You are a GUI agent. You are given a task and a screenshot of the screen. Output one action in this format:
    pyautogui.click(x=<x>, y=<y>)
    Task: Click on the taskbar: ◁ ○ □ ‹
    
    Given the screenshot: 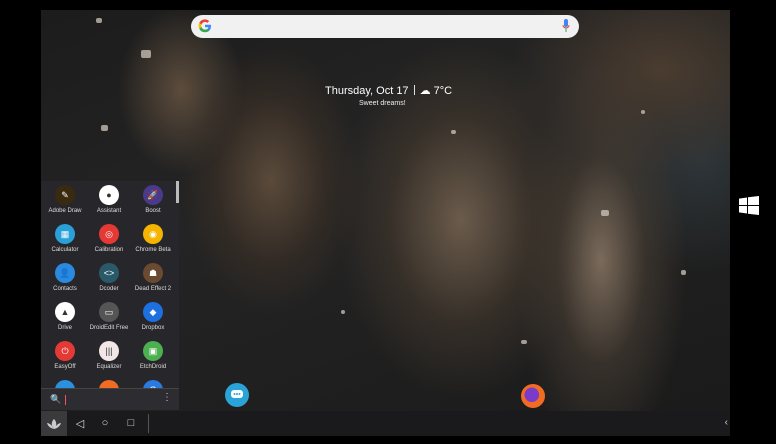 What is the action you would take?
    pyautogui.click(x=385, y=423)
    